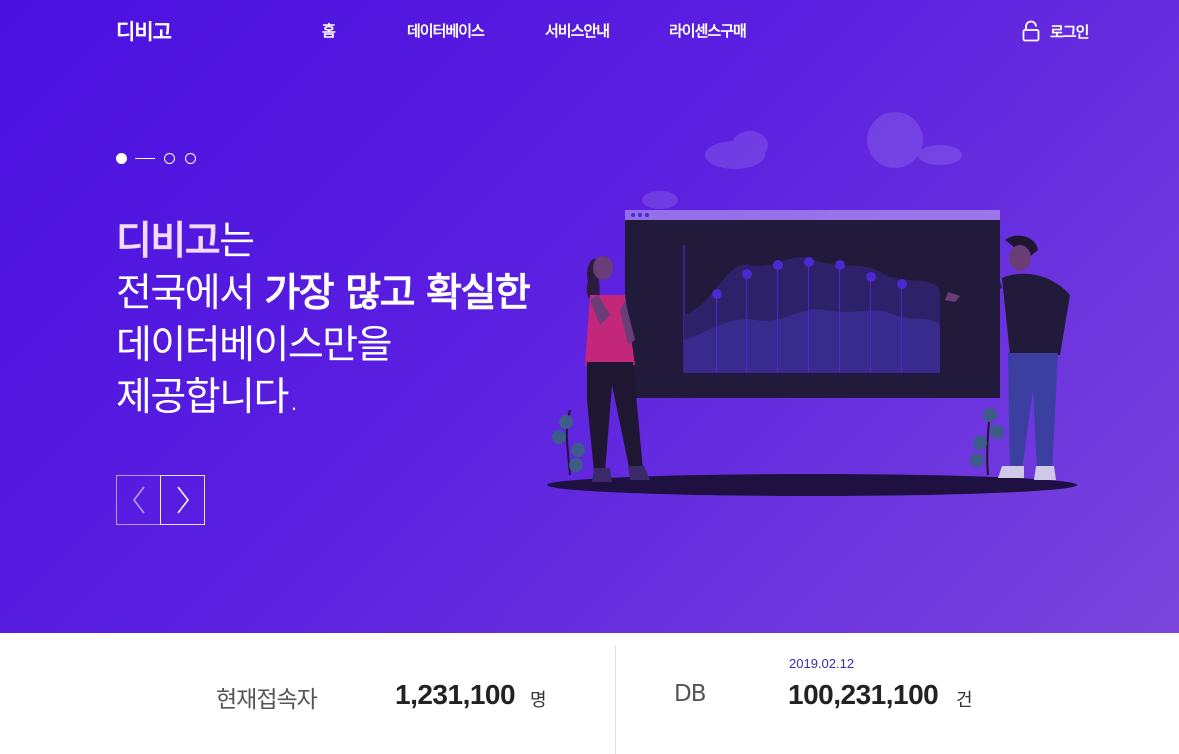  What do you see at coordinates (812, 485) in the screenshot?
I see `floor-shadow` at bounding box center [812, 485].